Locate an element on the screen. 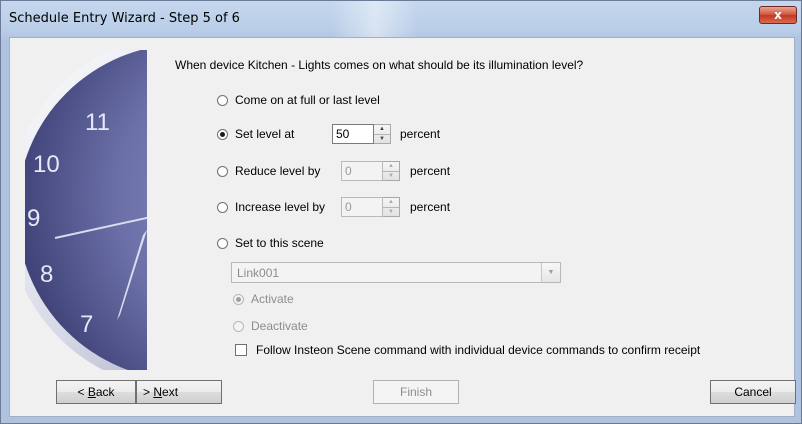 The width and height of the screenshot is (802, 424). option-set-level: Set level at is located at coordinates (255, 134).